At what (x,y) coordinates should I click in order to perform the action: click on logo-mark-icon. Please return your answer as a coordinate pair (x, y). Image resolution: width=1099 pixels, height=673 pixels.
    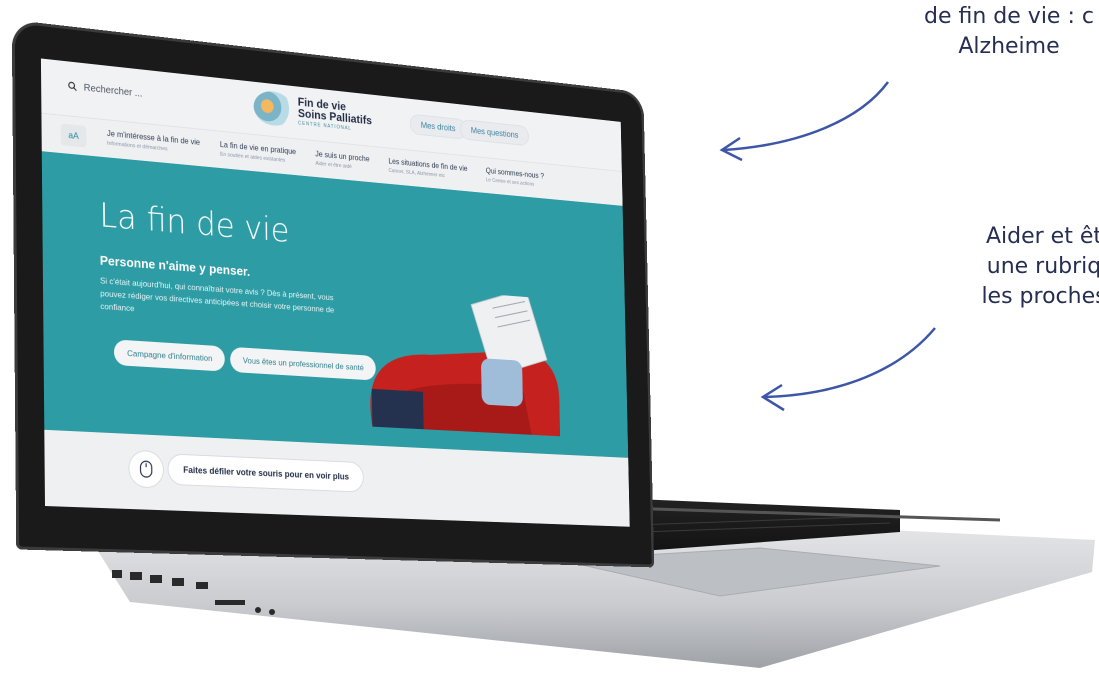
    Looking at the image, I should click on (273, 108).